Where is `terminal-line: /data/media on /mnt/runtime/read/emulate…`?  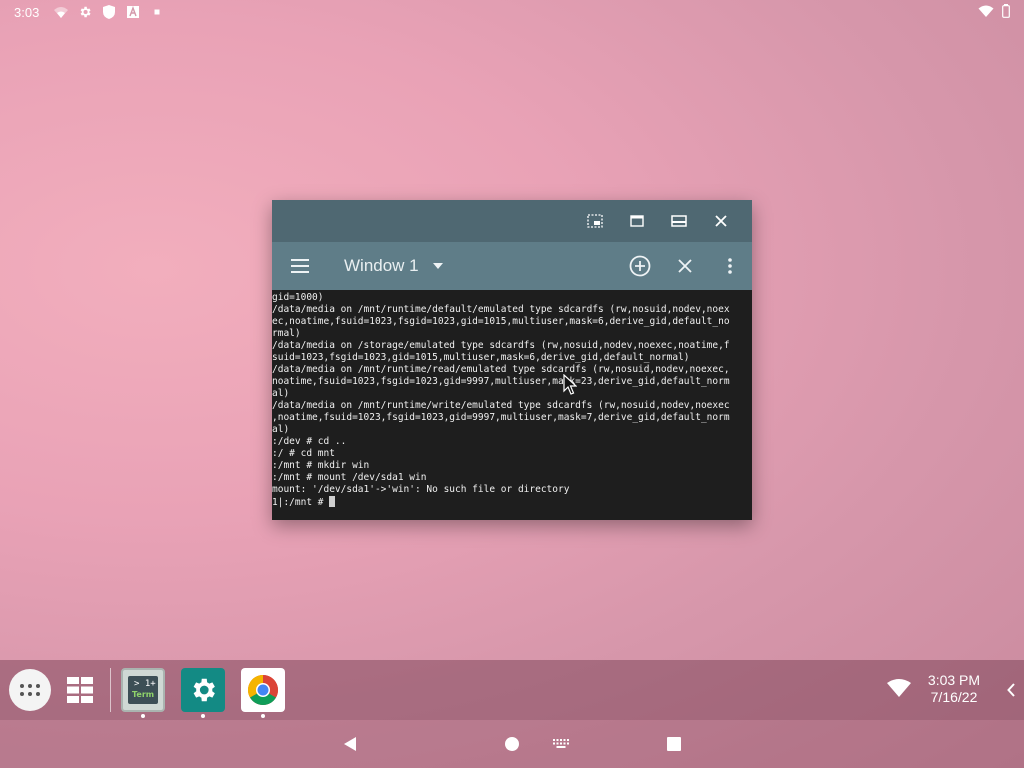 terminal-line: /data/media on /mnt/runtime/read/emulate… is located at coordinates (501, 369).